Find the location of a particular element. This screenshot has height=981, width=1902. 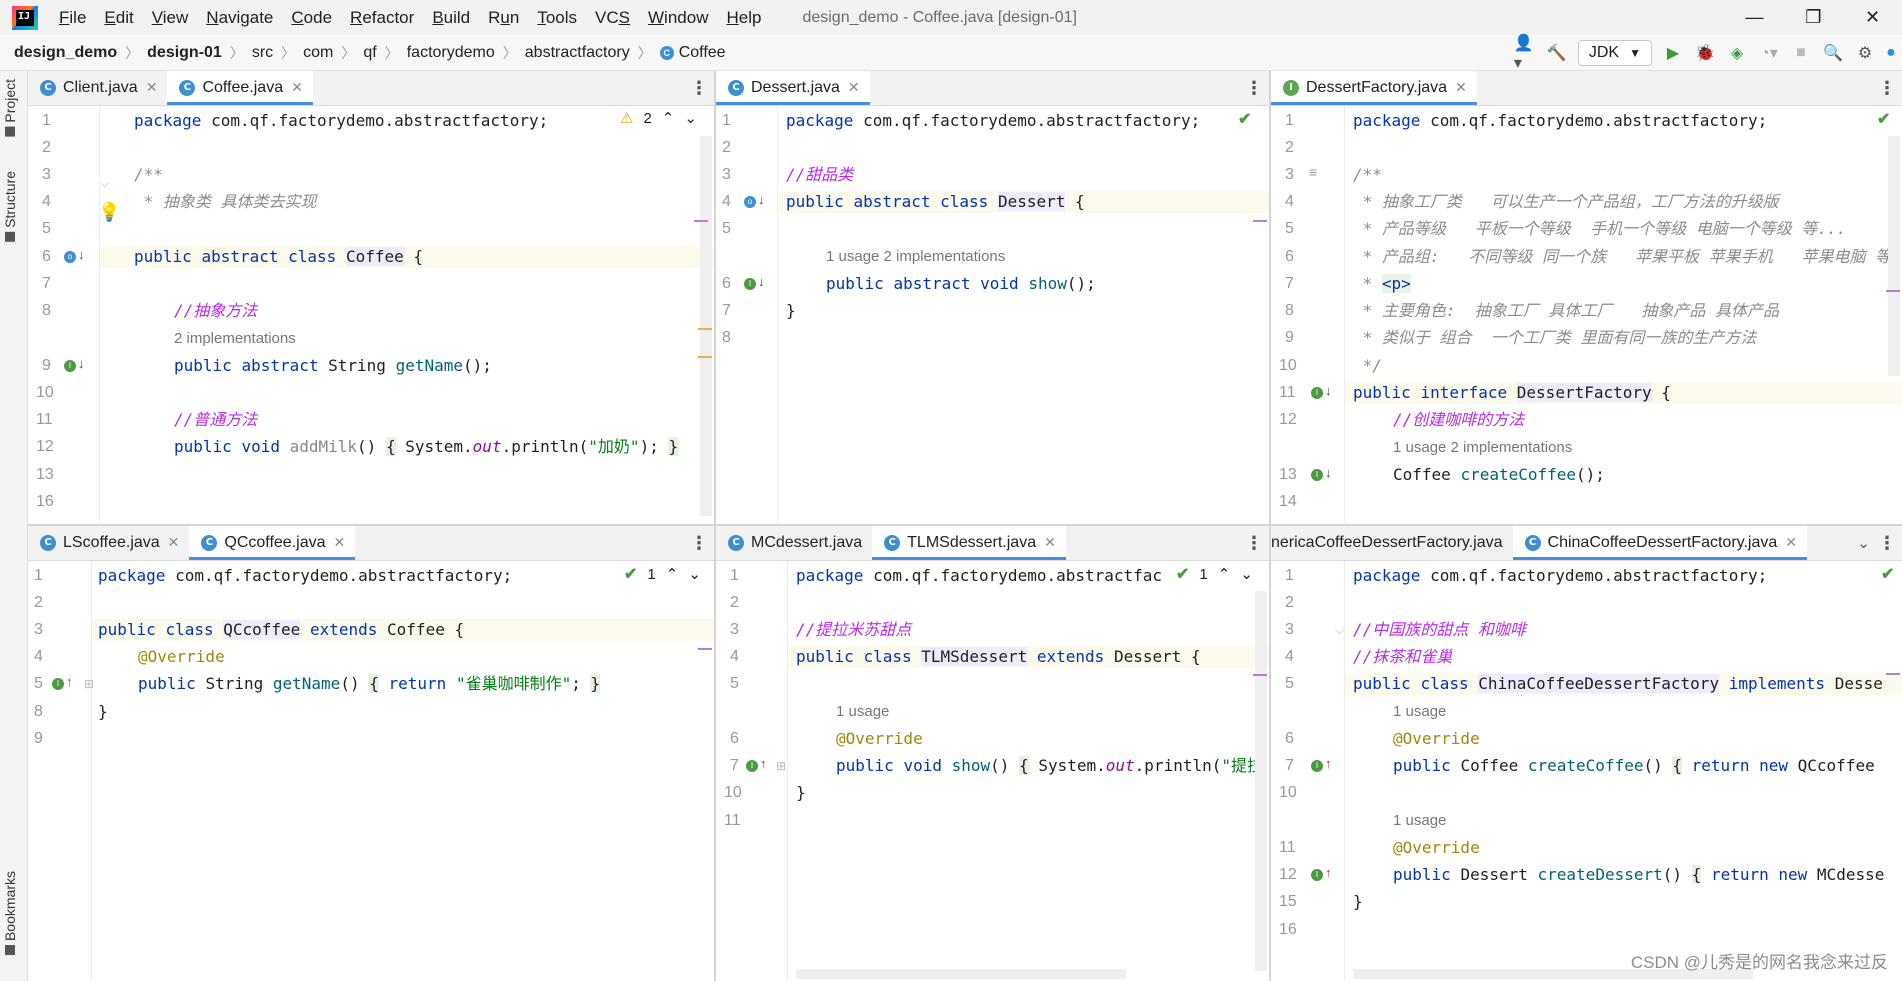

structure-tool-tab: Structure is located at coordinates (10, 206).